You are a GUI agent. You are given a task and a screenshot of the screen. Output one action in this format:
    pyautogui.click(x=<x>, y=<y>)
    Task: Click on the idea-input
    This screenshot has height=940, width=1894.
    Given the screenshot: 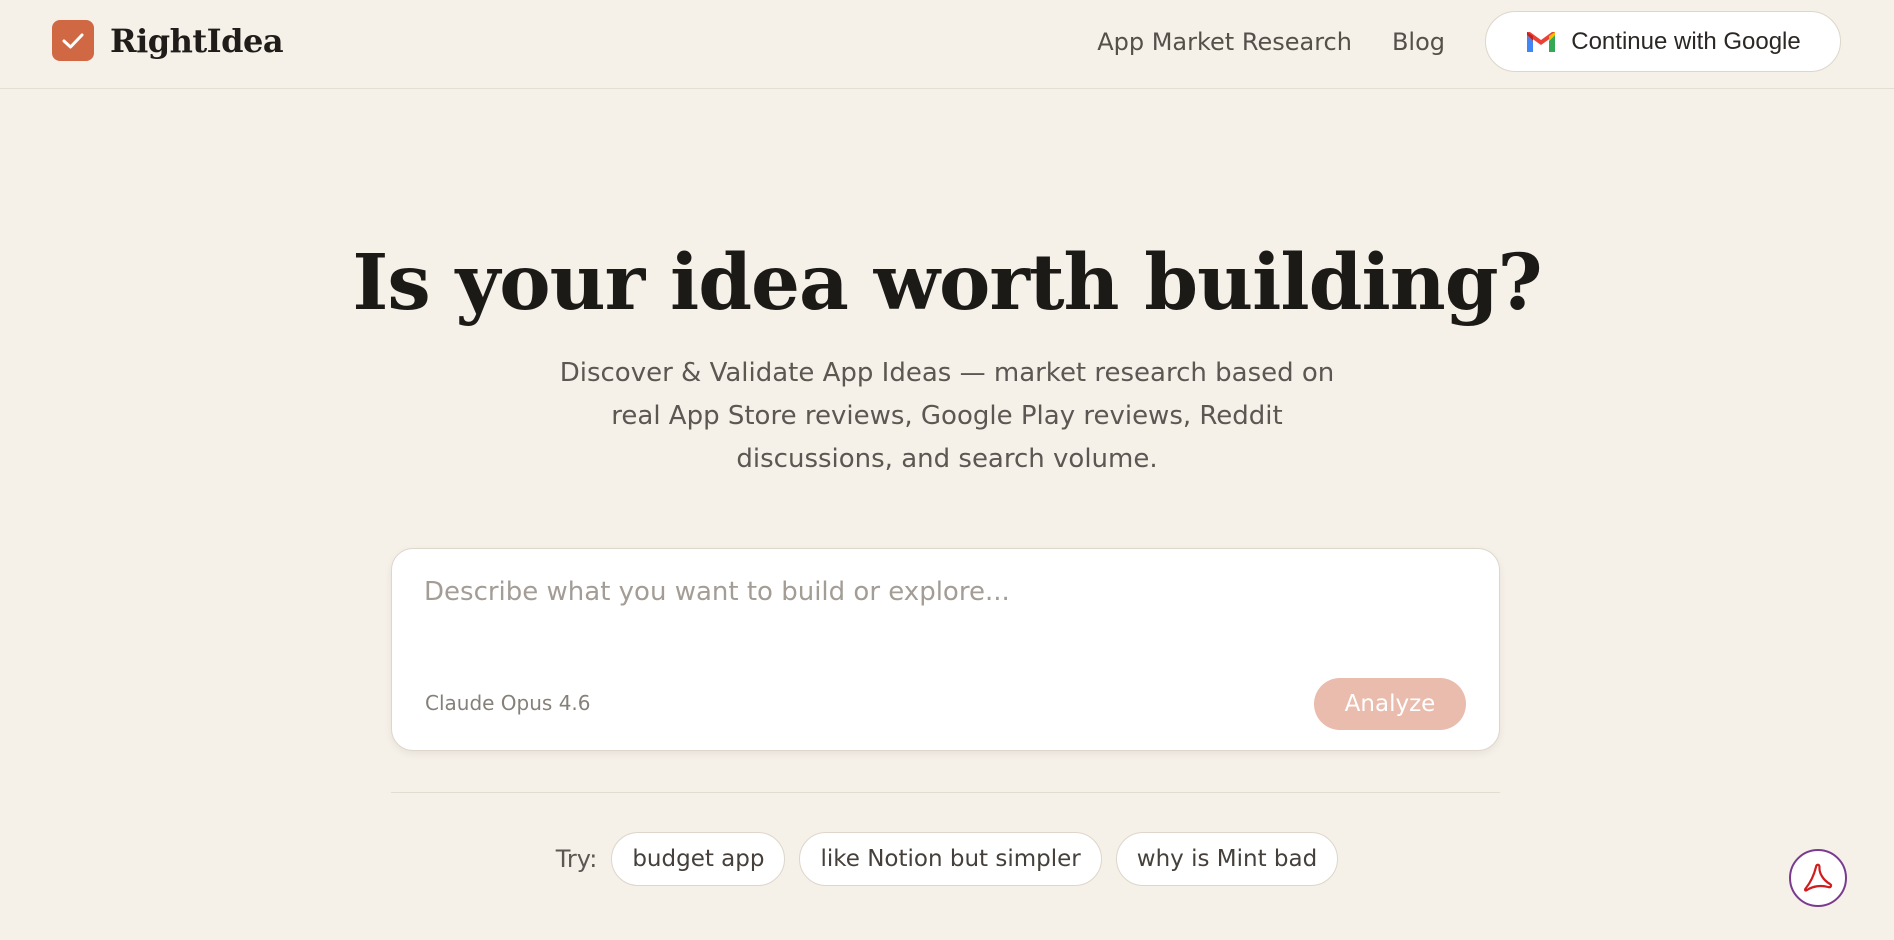 What is the action you would take?
    pyautogui.click(x=944, y=612)
    